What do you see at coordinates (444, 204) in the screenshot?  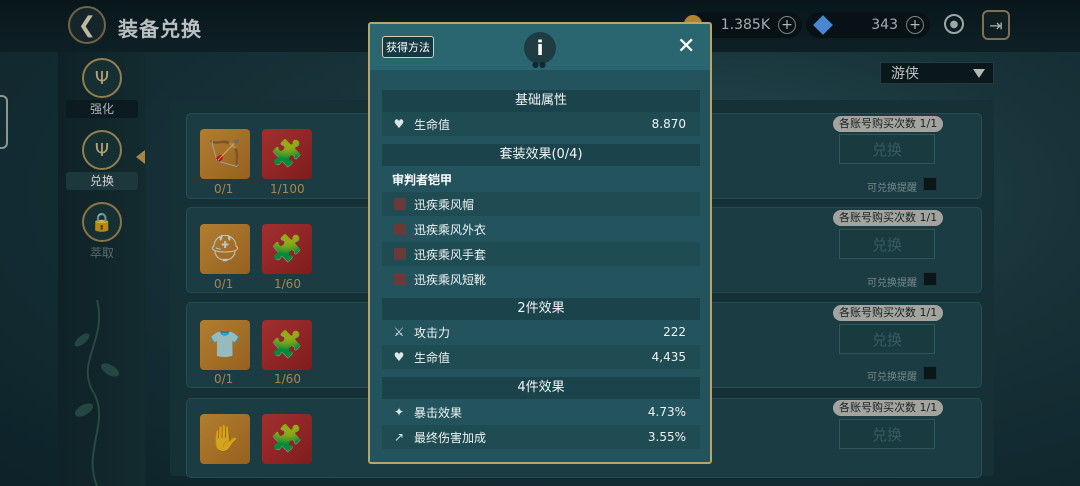 I see `set-piece-name: 迅疾乘风帽` at bounding box center [444, 204].